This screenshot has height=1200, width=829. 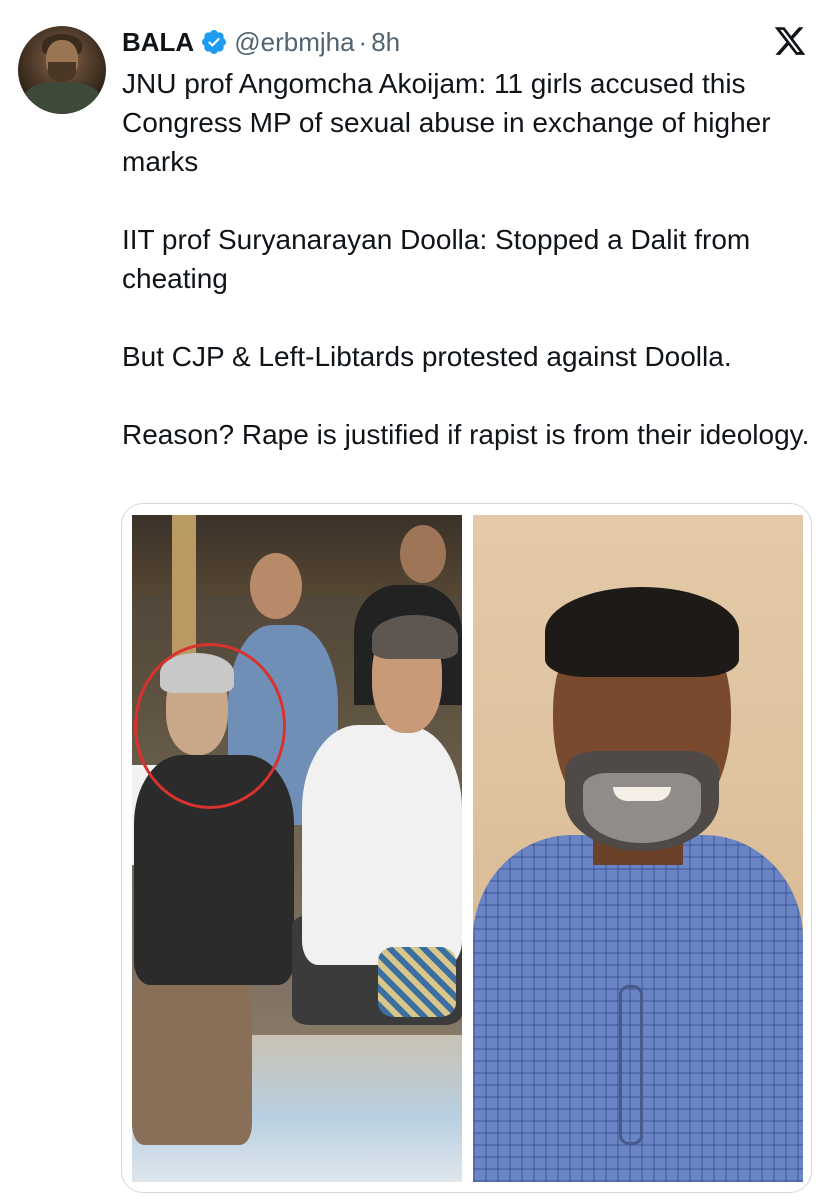 What do you see at coordinates (294, 42) in the screenshot?
I see `author-handle: @erbmjha` at bounding box center [294, 42].